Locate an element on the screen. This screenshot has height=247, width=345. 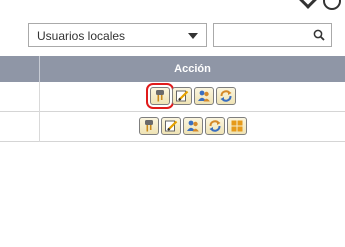
back-icon is located at coordinates (308, 4).